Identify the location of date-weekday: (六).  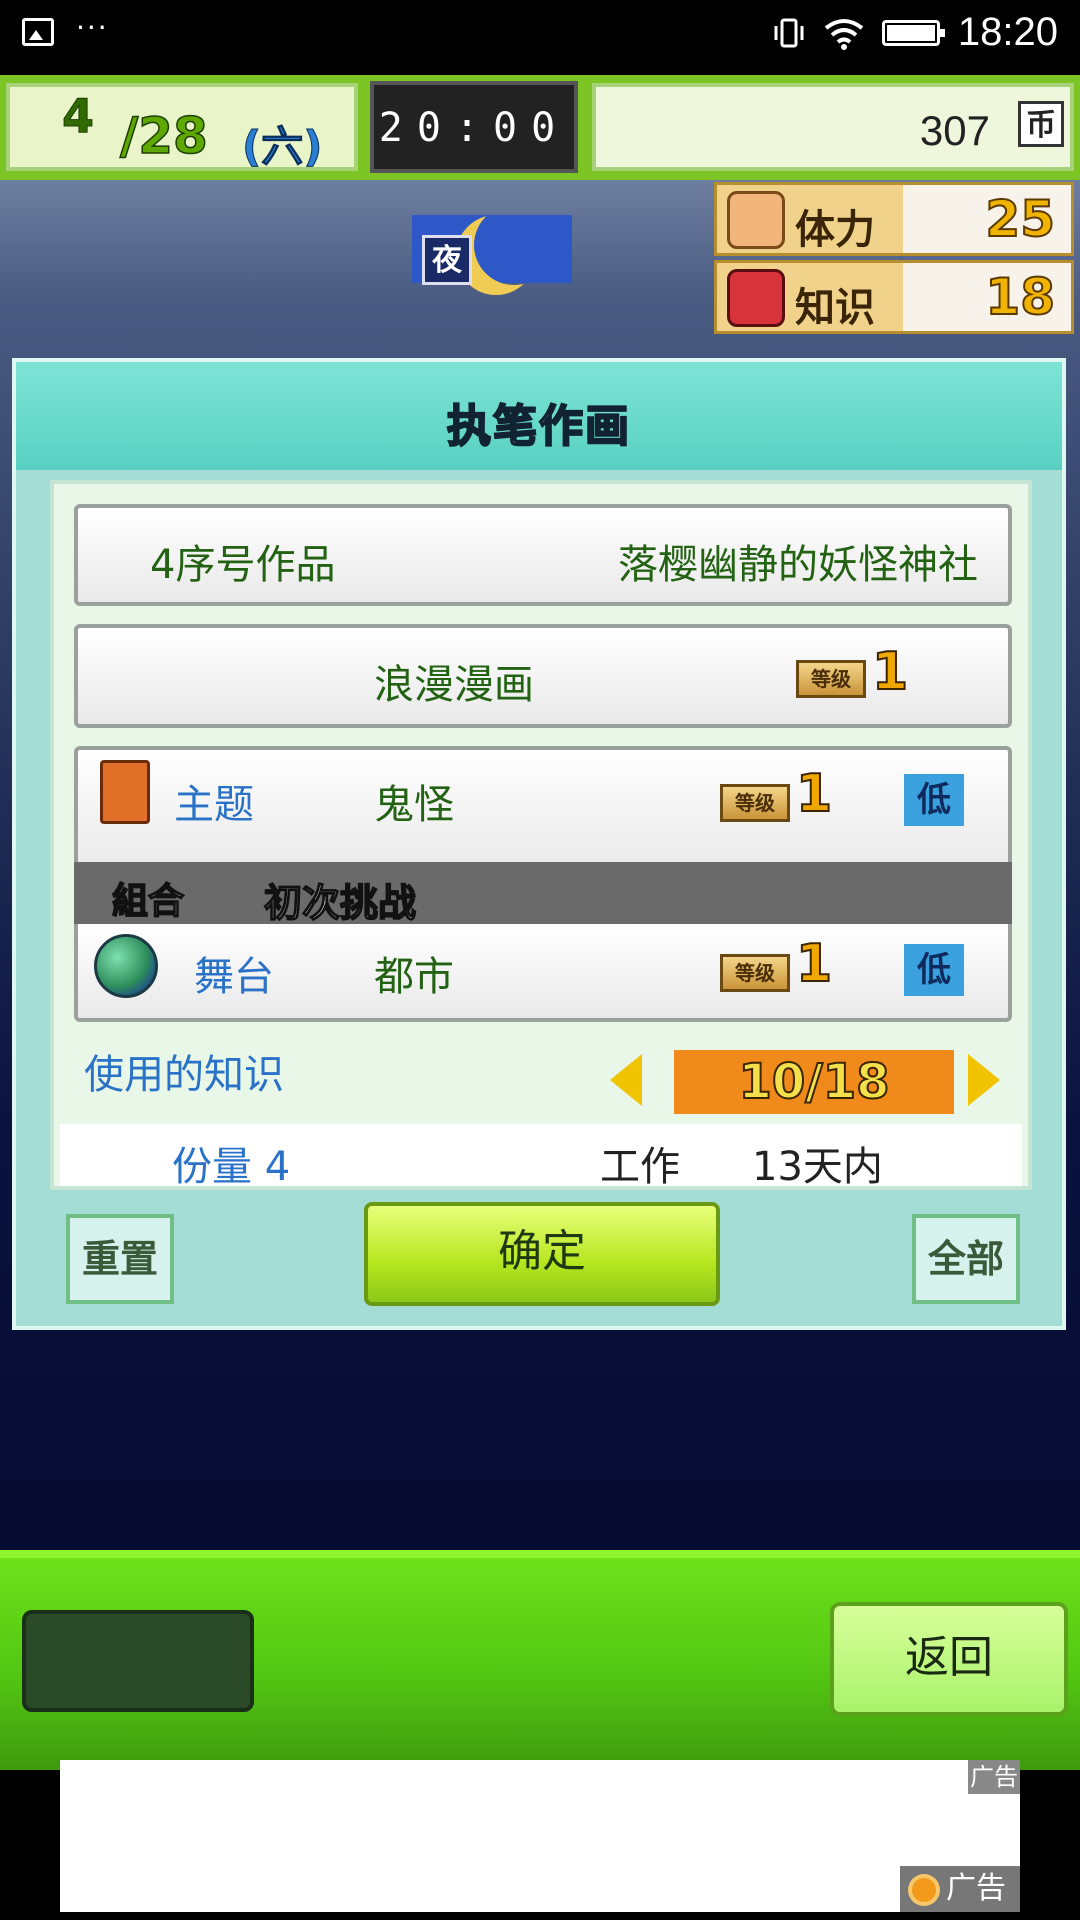
(282, 147).